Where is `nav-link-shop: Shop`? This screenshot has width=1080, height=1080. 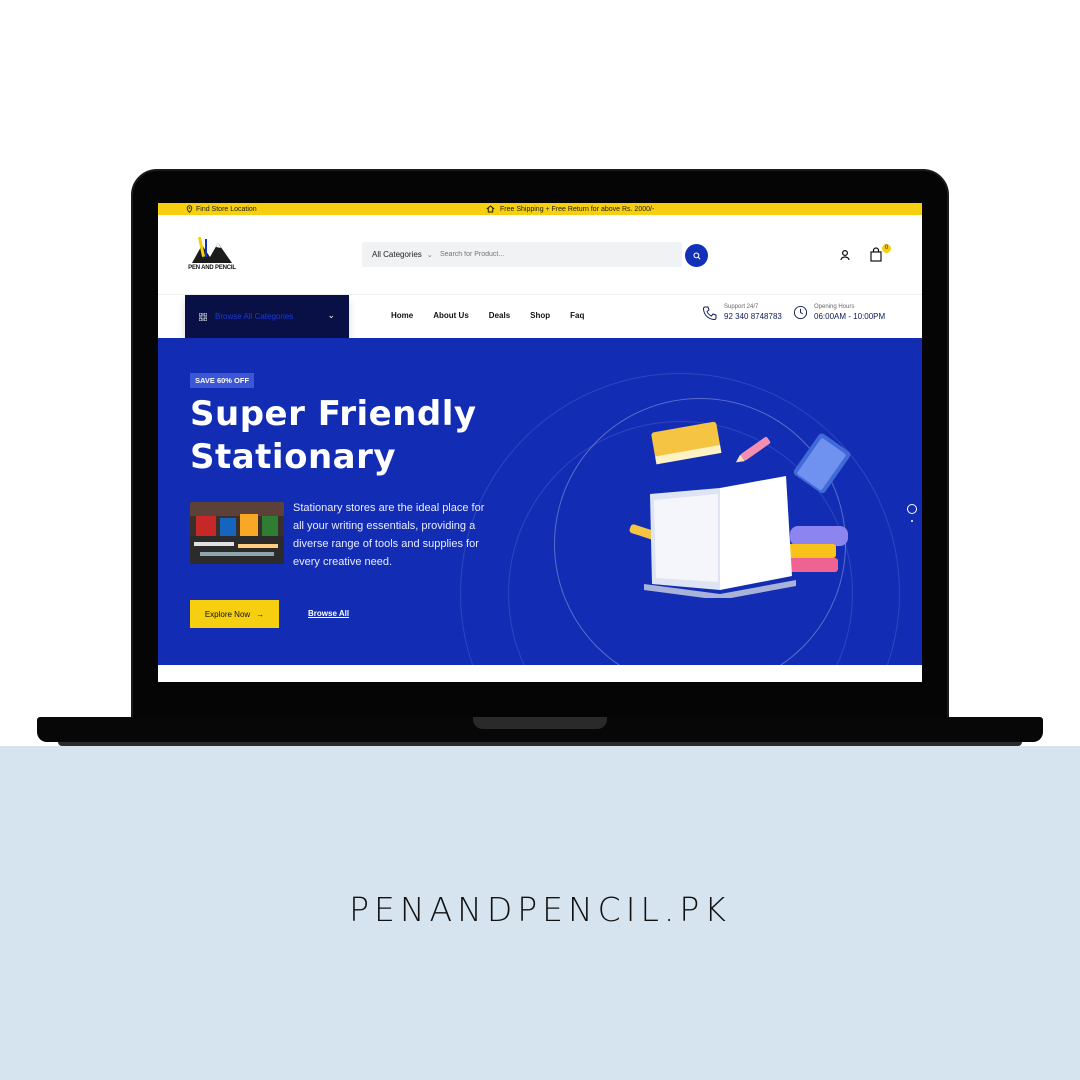
nav-link-shop: Shop is located at coordinates (540, 315).